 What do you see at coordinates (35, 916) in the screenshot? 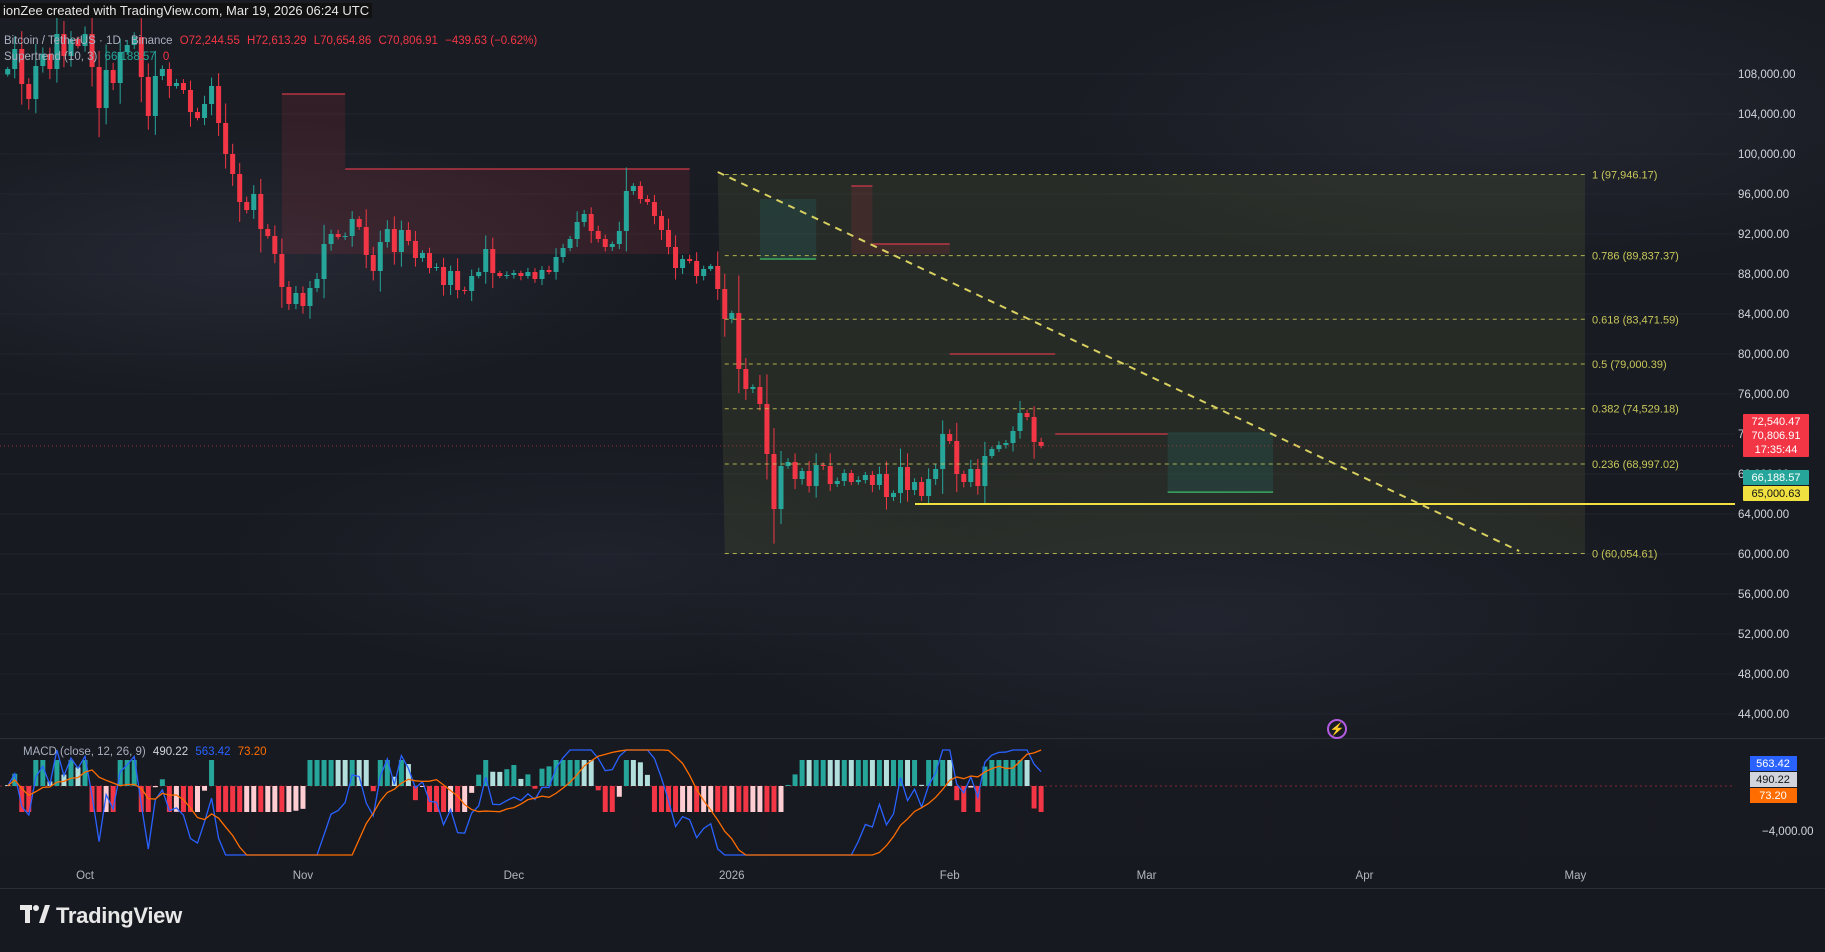
I see `tradingview-logo-icon` at bounding box center [35, 916].